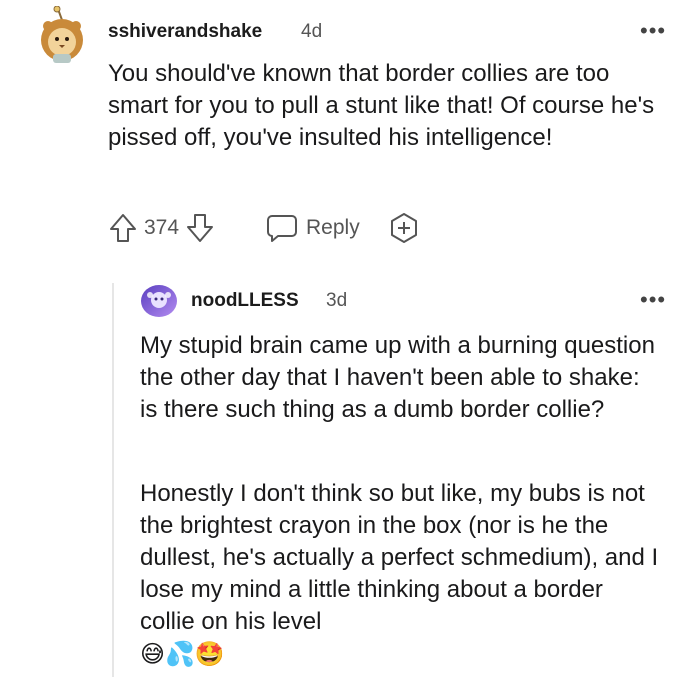 The height and width of the screenshot is (677, 700). Describe the element at coordinates (113, 480) in the screenshot. I see `thread-line` at that location.